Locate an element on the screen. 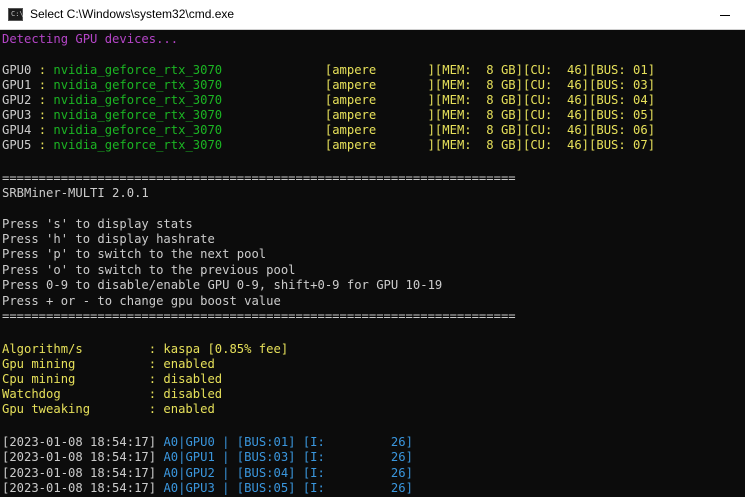 The width and height of the screenshot is (745, 497). setting-value: : kaspa [0.85% fee] is located at coordinates (218, 349).